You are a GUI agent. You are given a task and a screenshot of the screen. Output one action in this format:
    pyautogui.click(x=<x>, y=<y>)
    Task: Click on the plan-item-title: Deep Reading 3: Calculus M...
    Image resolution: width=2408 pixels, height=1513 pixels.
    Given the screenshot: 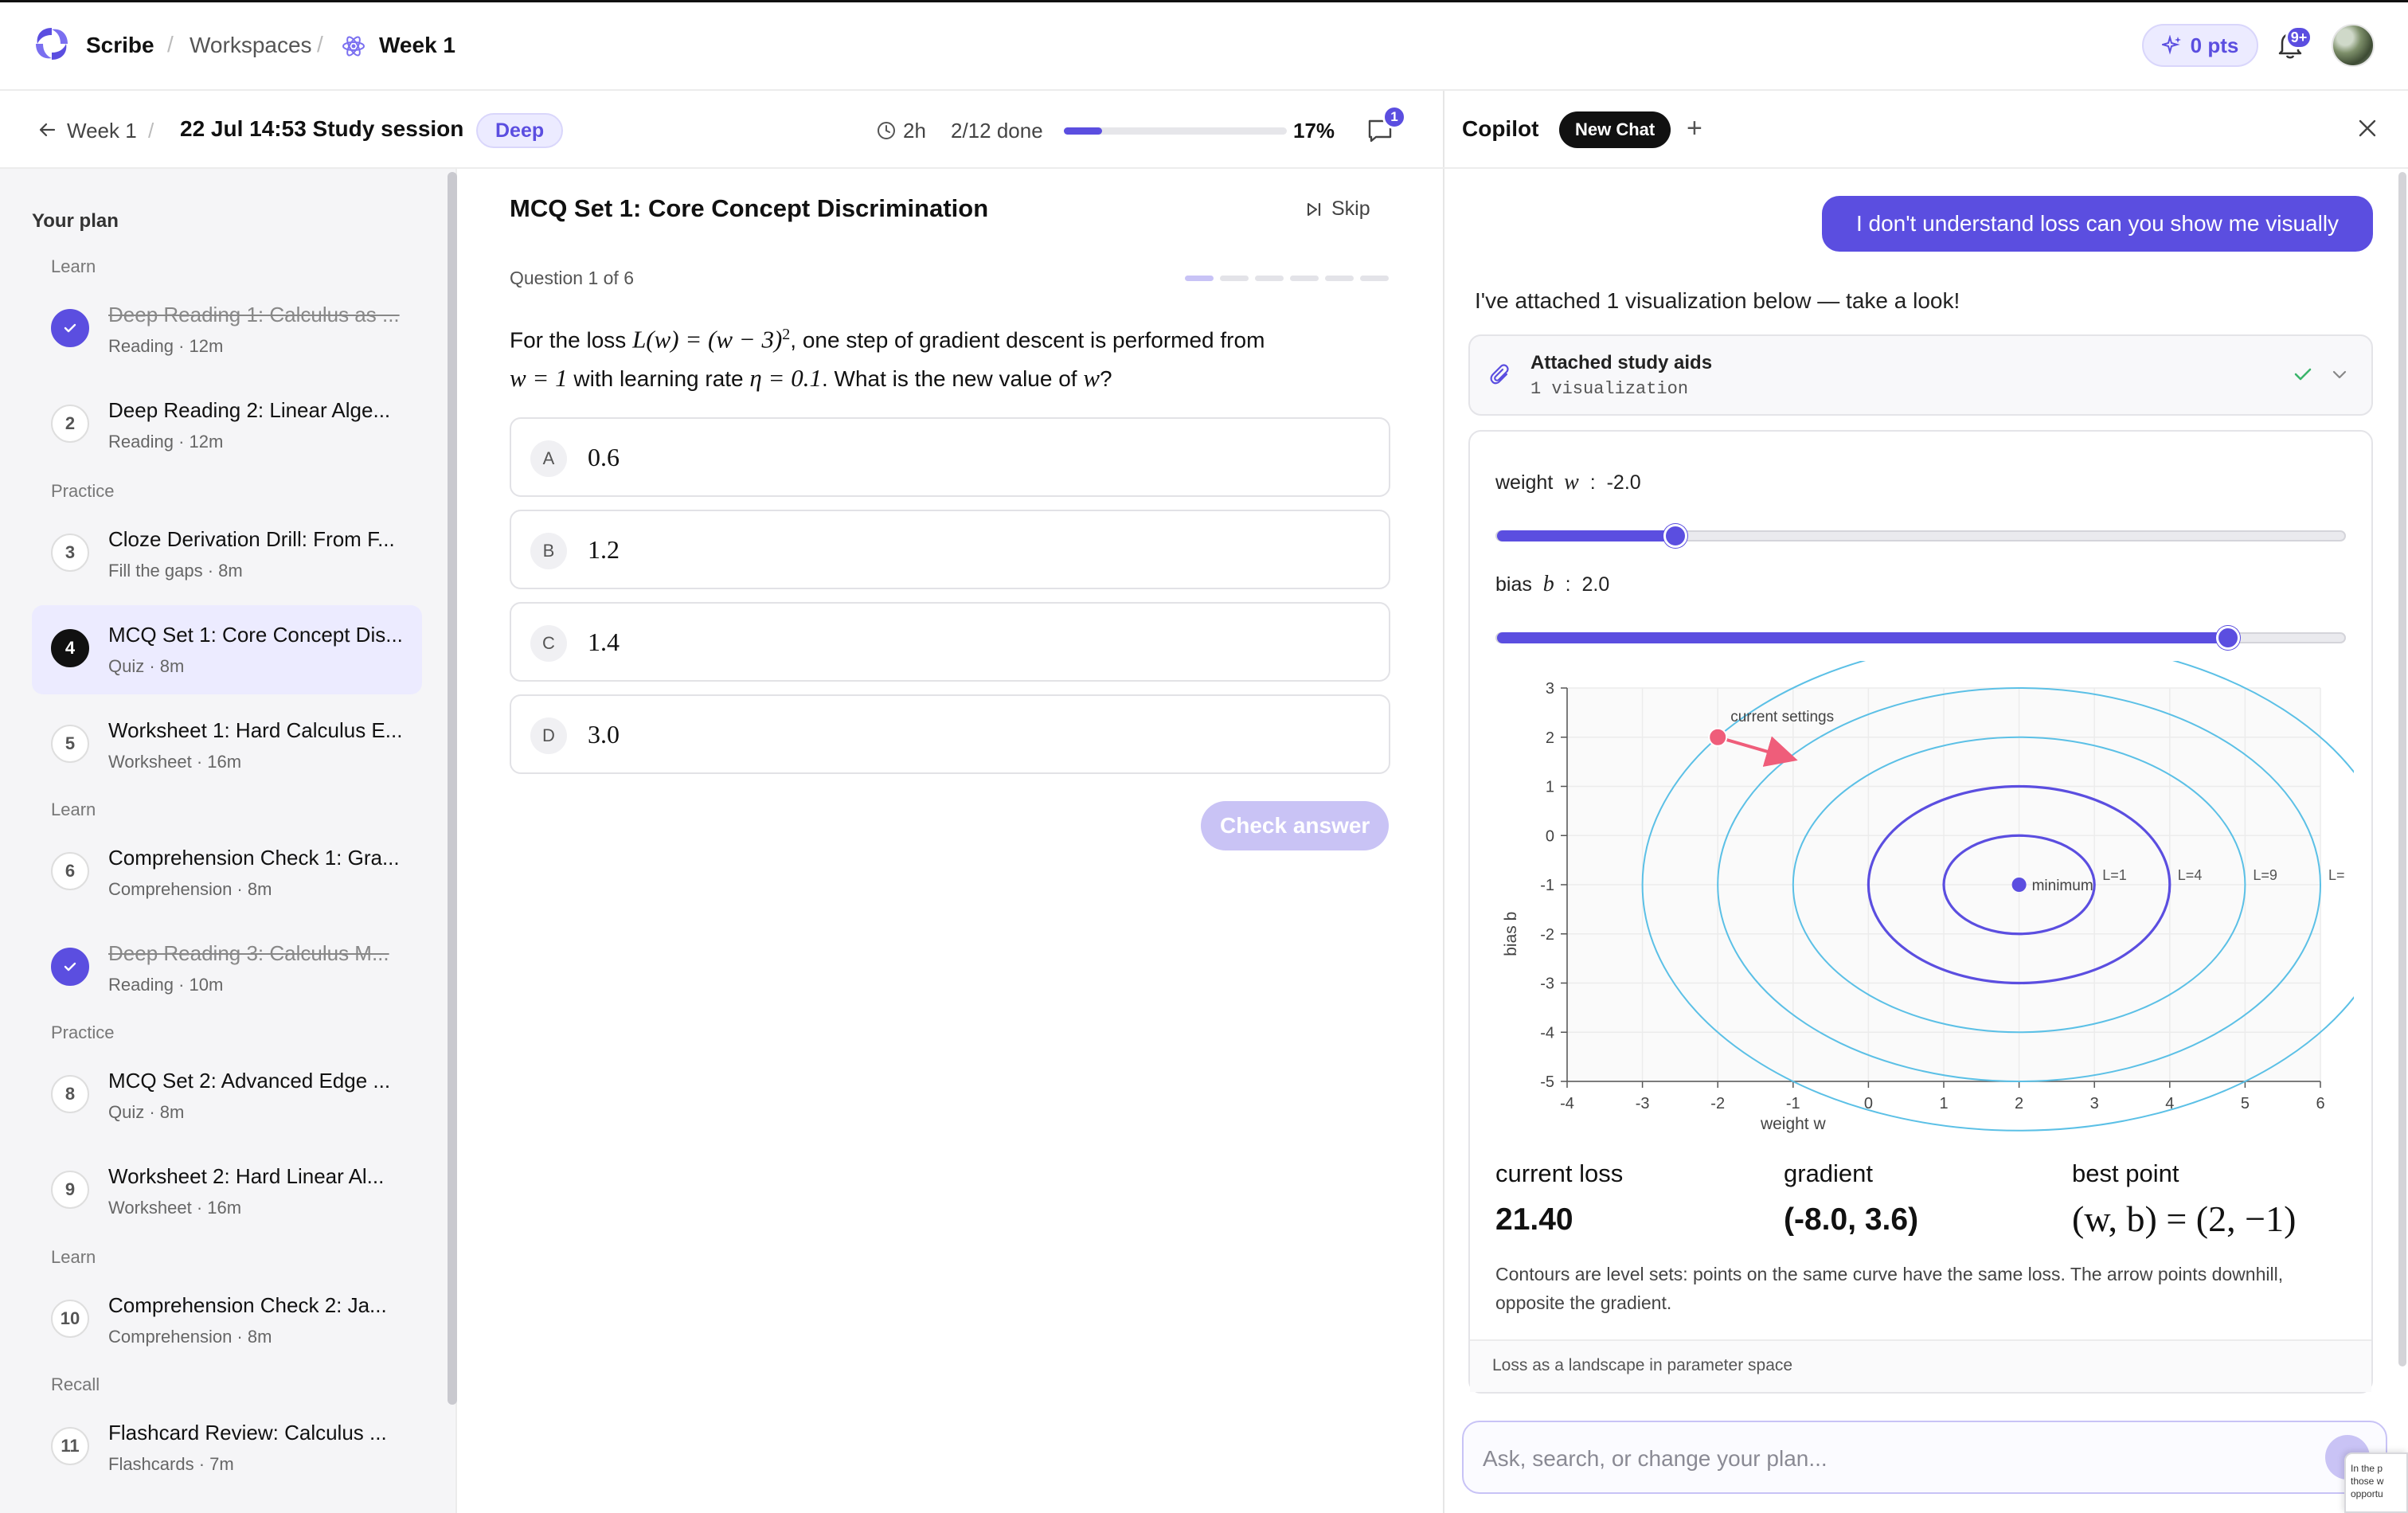 What is the action you would take?
    pyautogui.click(x=248, y=953)
    